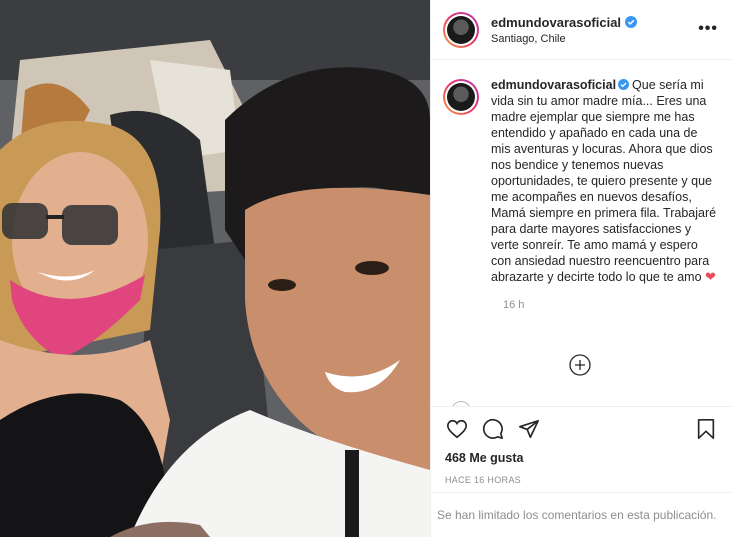 This screenshot has width=732, height=537. I want to click on bookmark-icon, so click(706, 429).